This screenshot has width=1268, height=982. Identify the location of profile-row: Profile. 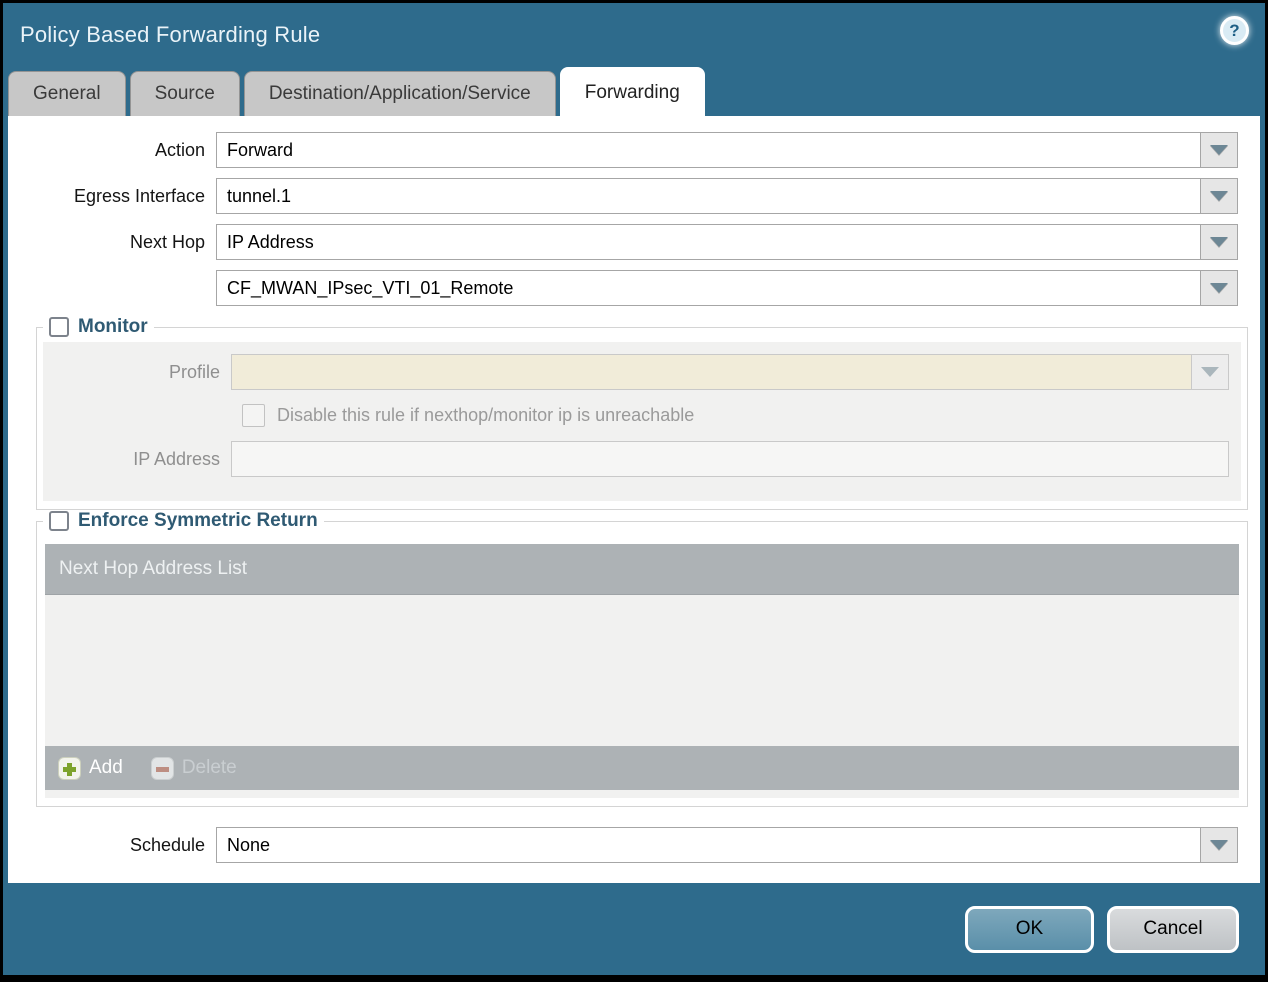
(636, 372).